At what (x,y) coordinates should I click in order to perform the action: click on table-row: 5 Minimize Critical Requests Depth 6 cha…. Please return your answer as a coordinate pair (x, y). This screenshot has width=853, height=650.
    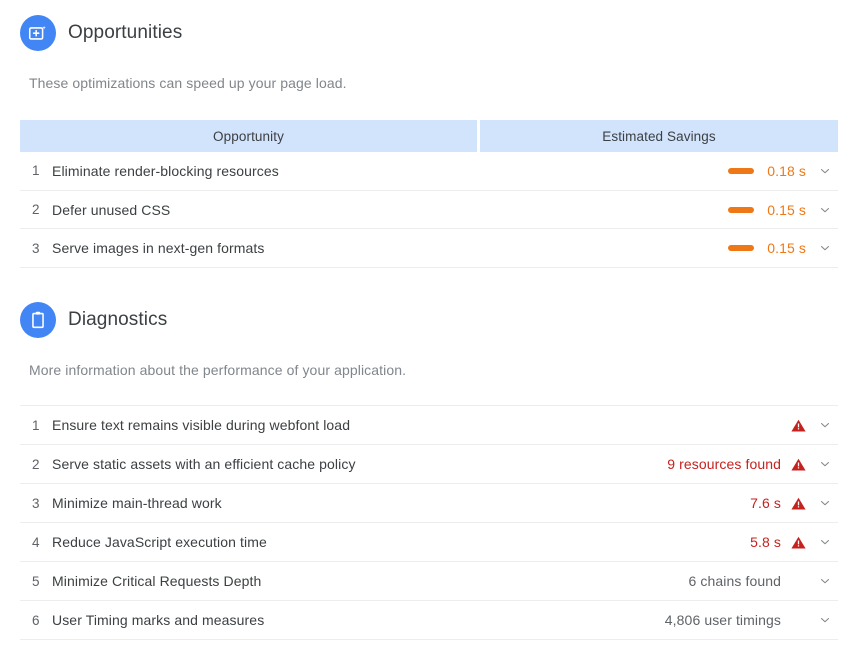
    Looking at the image, I should click on (429, 581).